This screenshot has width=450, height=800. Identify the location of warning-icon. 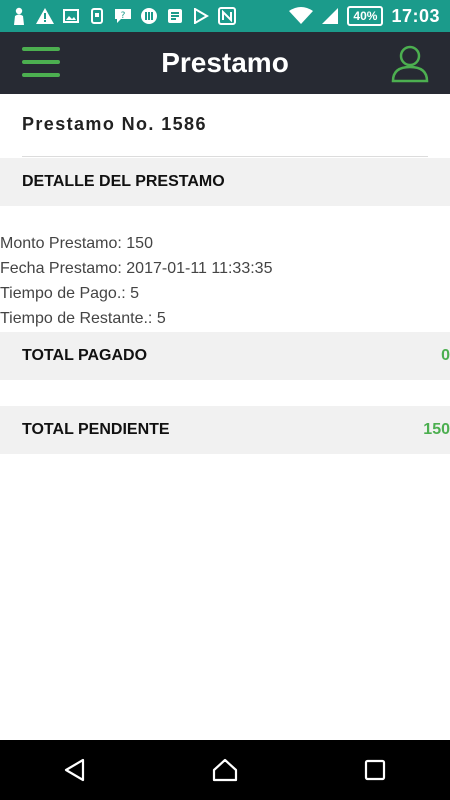
(45, 16).